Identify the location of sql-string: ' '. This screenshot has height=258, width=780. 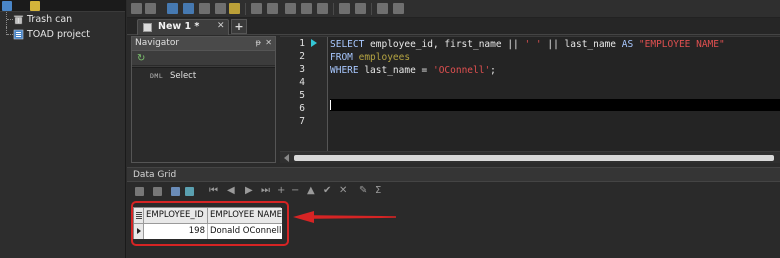
(533, 44).